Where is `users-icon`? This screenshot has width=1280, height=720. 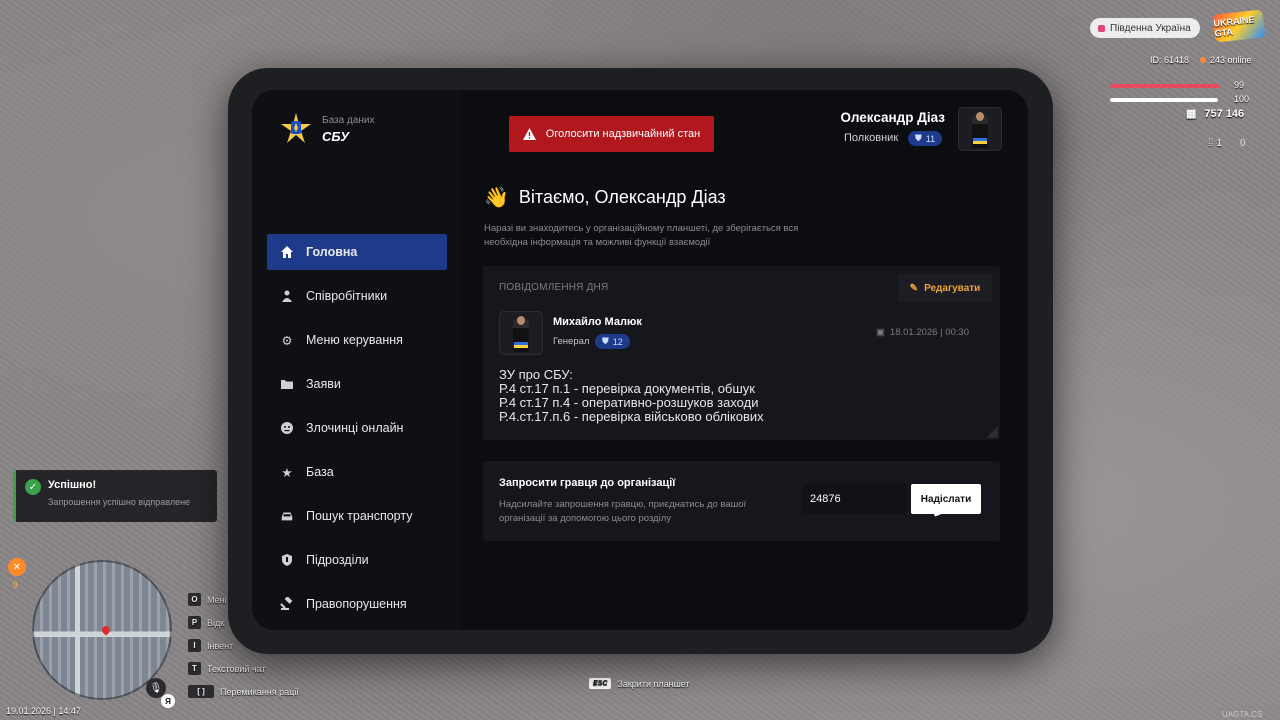
users-icon is located at coordinates (287, 296).